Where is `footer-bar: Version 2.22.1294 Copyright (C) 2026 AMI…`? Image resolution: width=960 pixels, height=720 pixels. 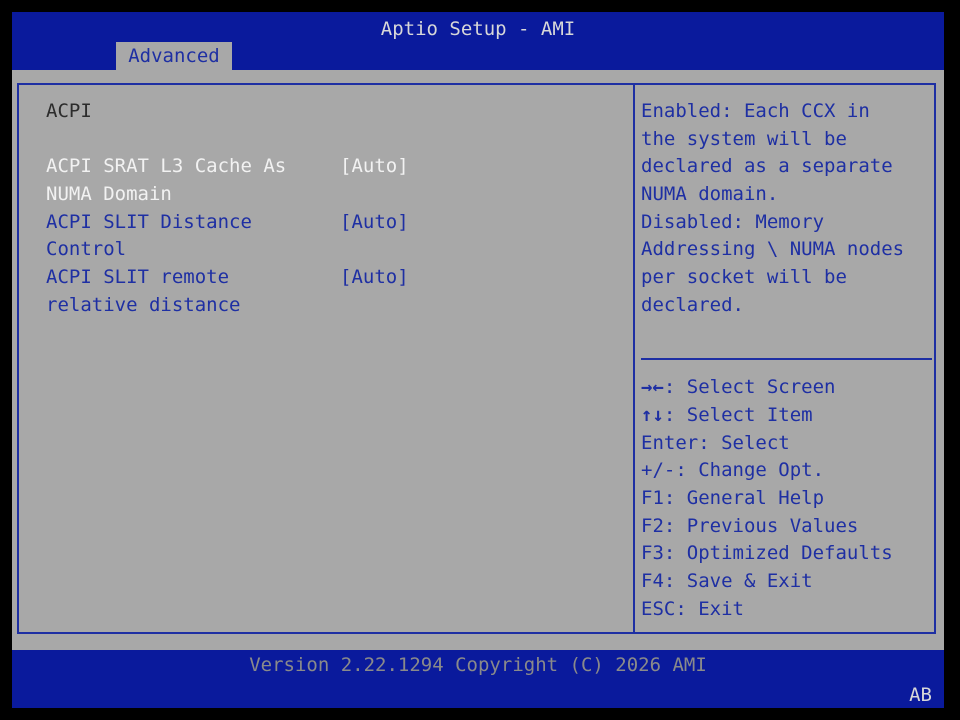 footer-bar: Version 2.22.1294 Copyright (C) 2026 AMI… is located at coordinates (478, 679).